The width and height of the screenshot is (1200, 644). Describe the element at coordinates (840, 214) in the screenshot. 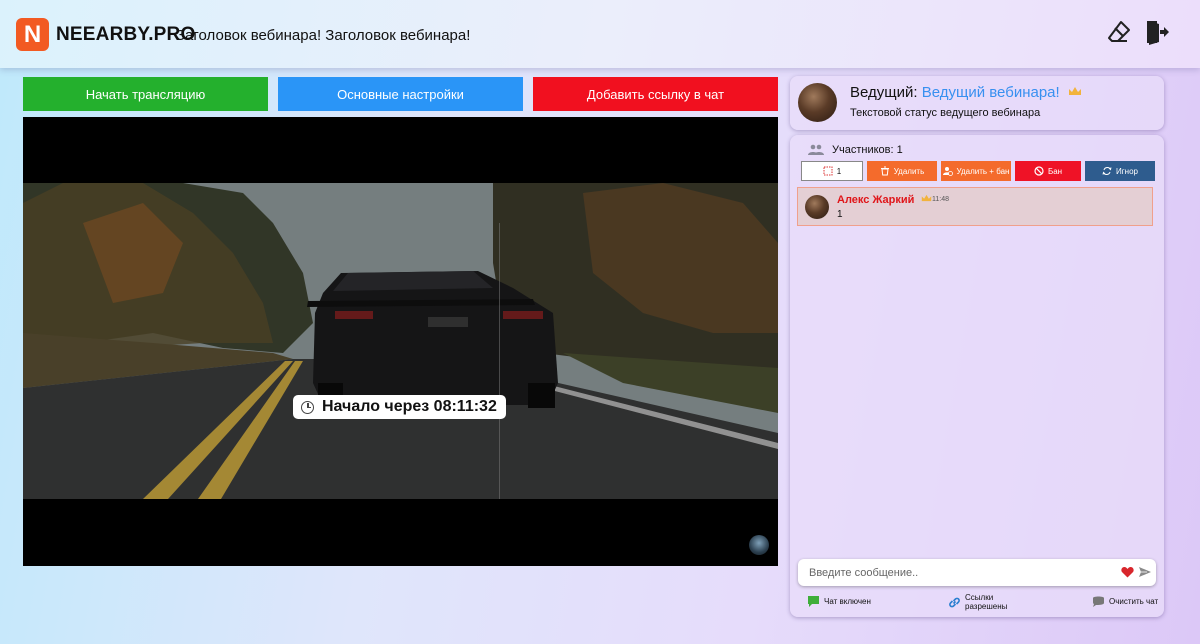

I see `message-text: 1` at that location.